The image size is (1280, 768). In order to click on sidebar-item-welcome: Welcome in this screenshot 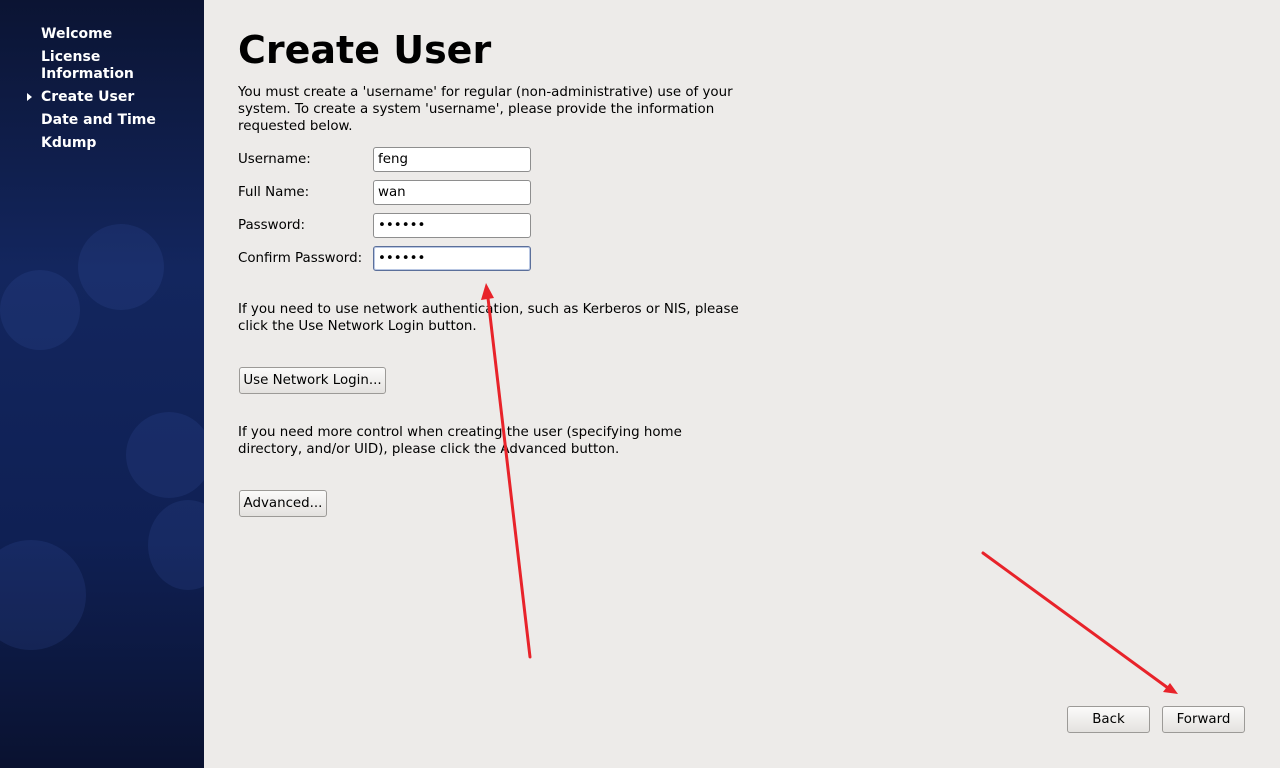, I will do `click(102, 34)`.